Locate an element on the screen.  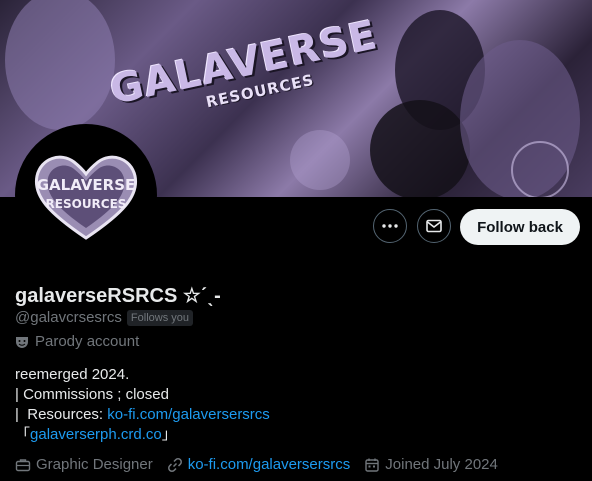
name-row: galaverseRSRCS ☆ˊˎ- is located at coordinates (118, 295).